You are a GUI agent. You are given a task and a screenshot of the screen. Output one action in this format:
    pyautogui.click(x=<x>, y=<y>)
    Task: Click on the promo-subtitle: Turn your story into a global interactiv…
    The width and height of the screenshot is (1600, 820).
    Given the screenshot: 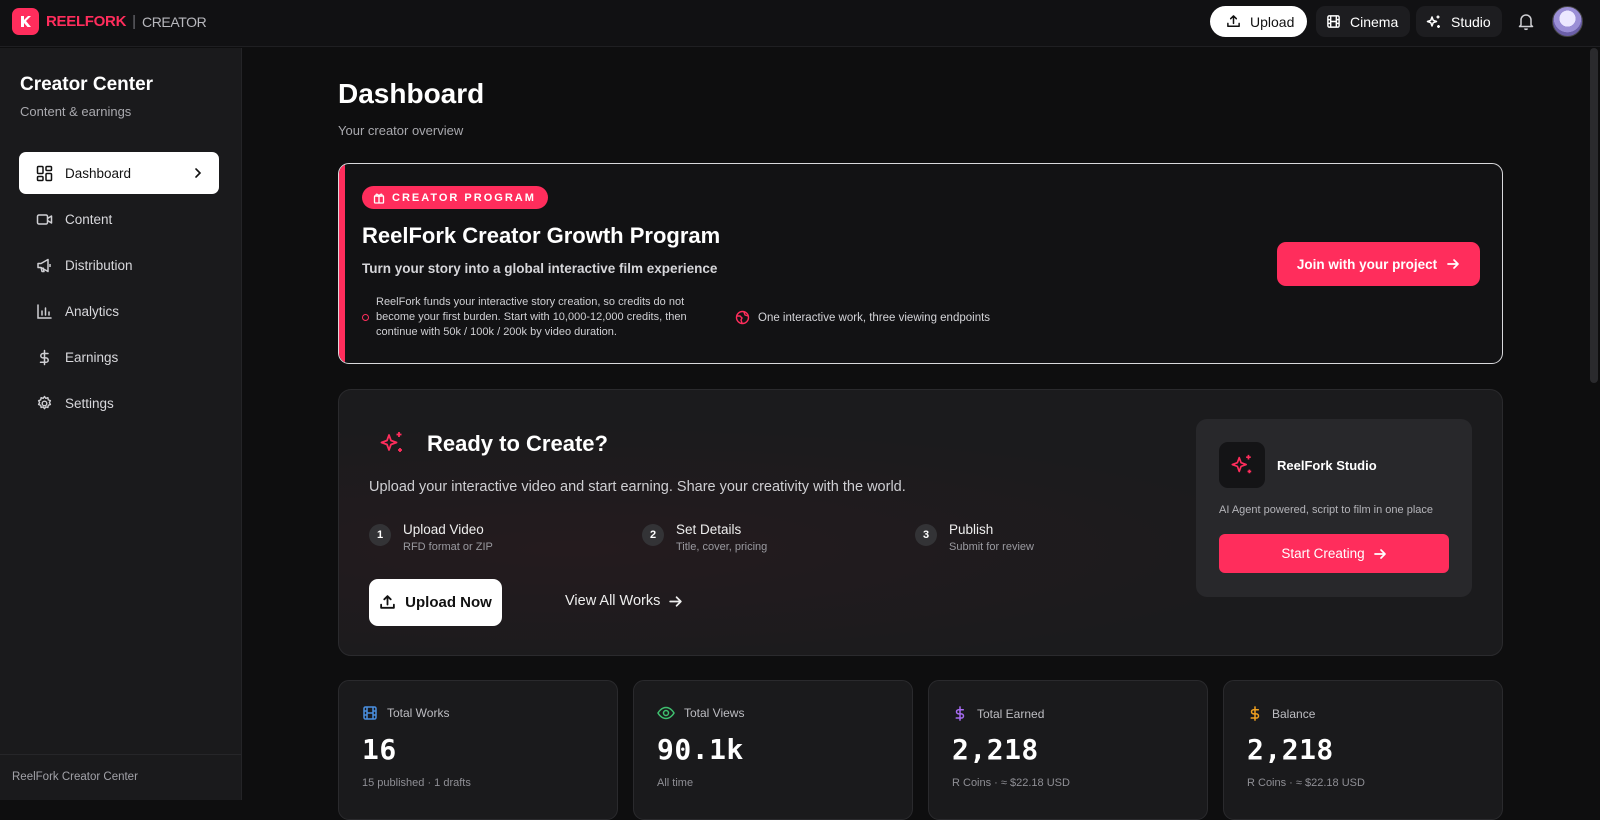 What is the action you would take?
    pyautogui.click(x=540, y=268)
    